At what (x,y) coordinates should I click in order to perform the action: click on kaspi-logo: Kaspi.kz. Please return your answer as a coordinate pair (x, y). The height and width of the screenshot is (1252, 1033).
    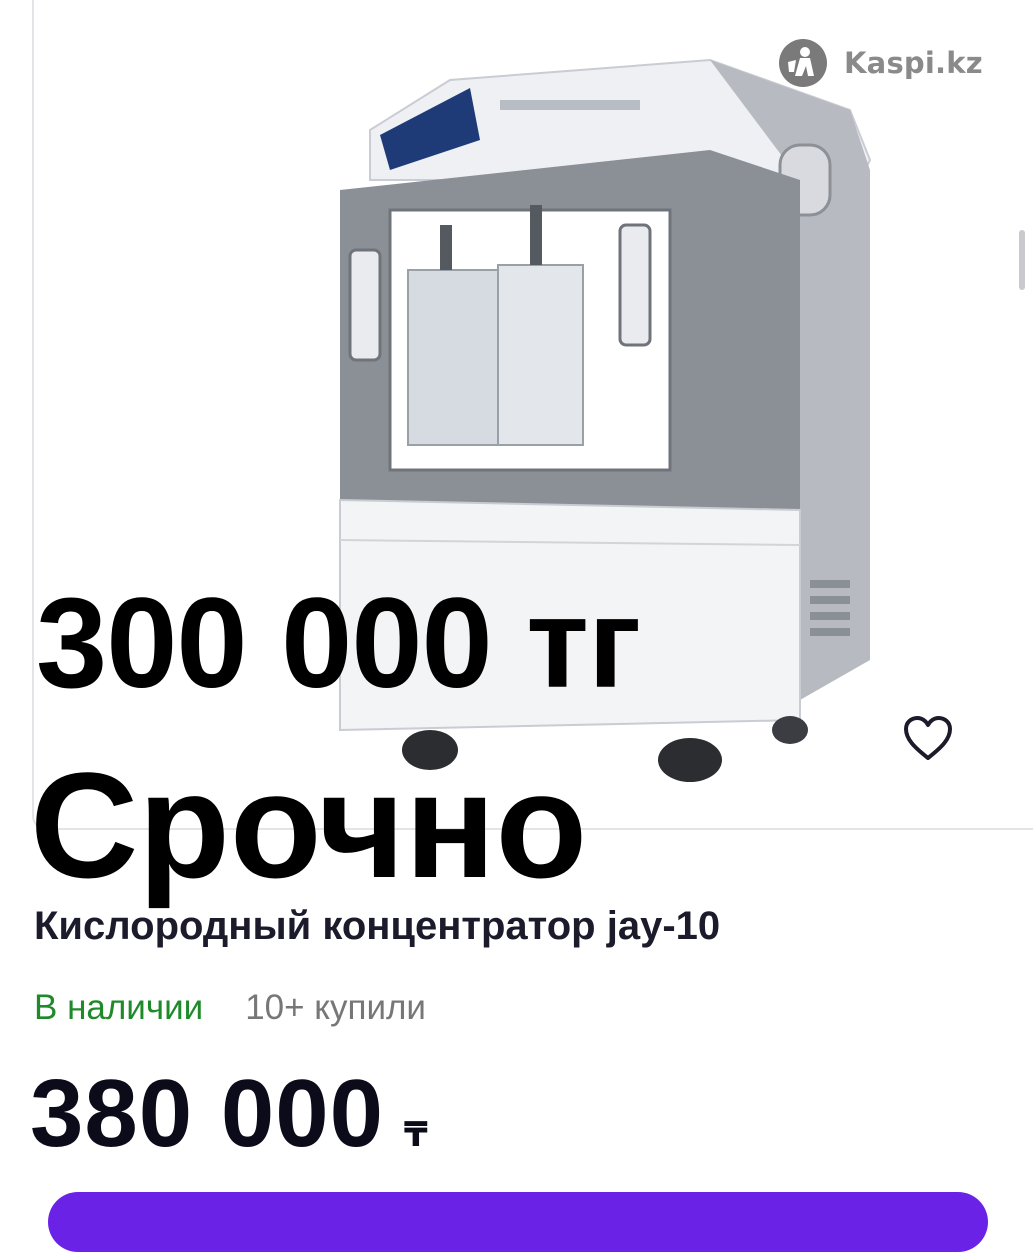
    Looking at the image, I should click on (880, 63).